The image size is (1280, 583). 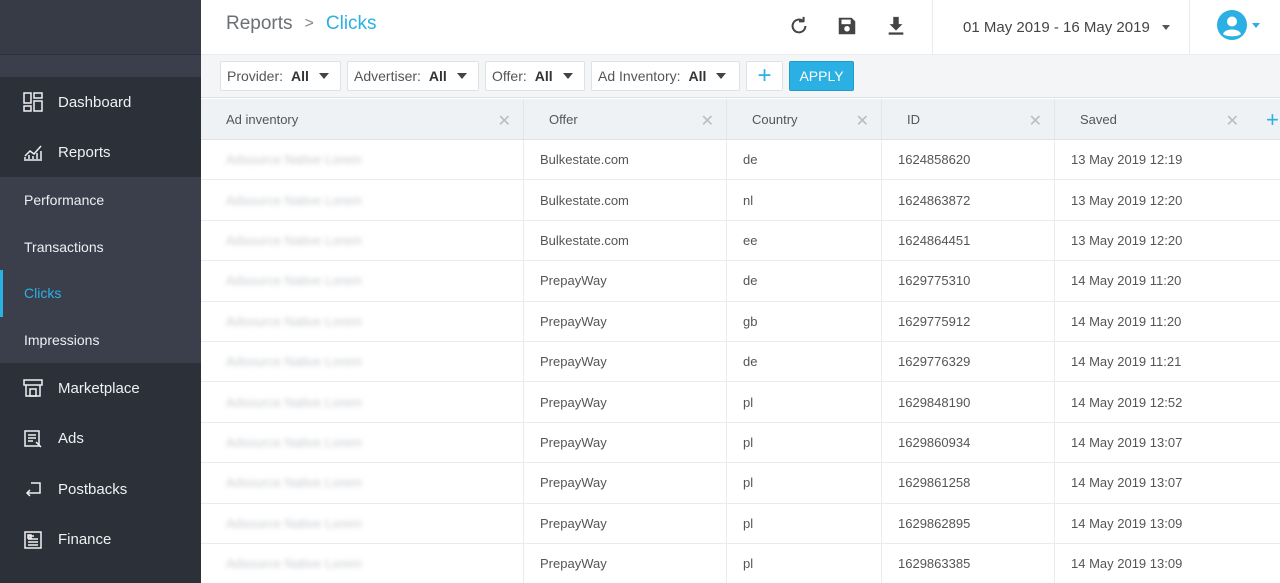 I want to click on filter-ad-inventory: Ad Inventory: All, so click(x=665, y=76).